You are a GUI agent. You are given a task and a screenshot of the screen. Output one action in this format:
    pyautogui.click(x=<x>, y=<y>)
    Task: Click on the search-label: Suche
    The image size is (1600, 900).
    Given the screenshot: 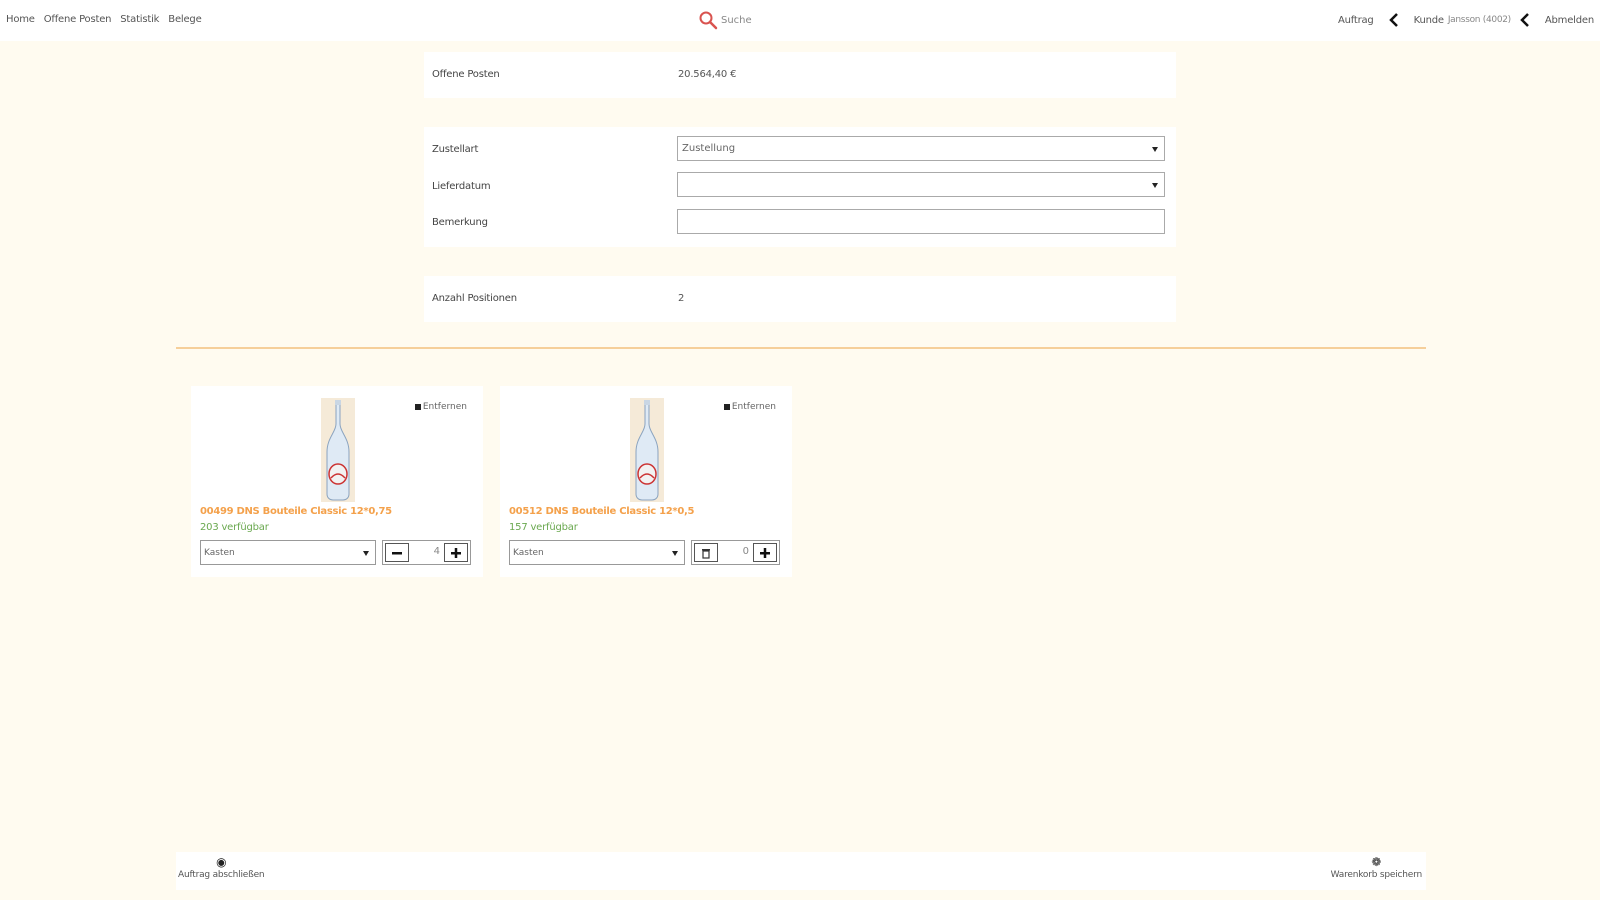 What is the action you would take?
    pyautogui.click(x=736, y=20)
    